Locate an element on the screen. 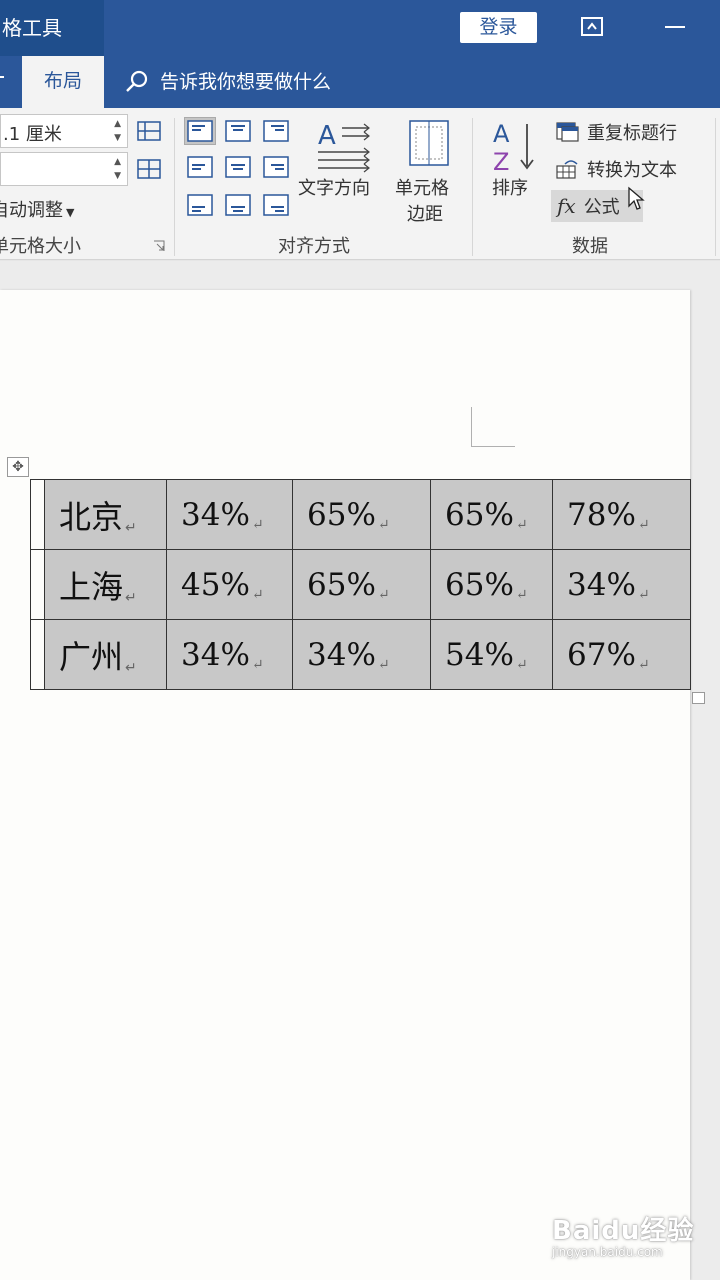  align-bottom-center-button is located at coordinates (238, 205).